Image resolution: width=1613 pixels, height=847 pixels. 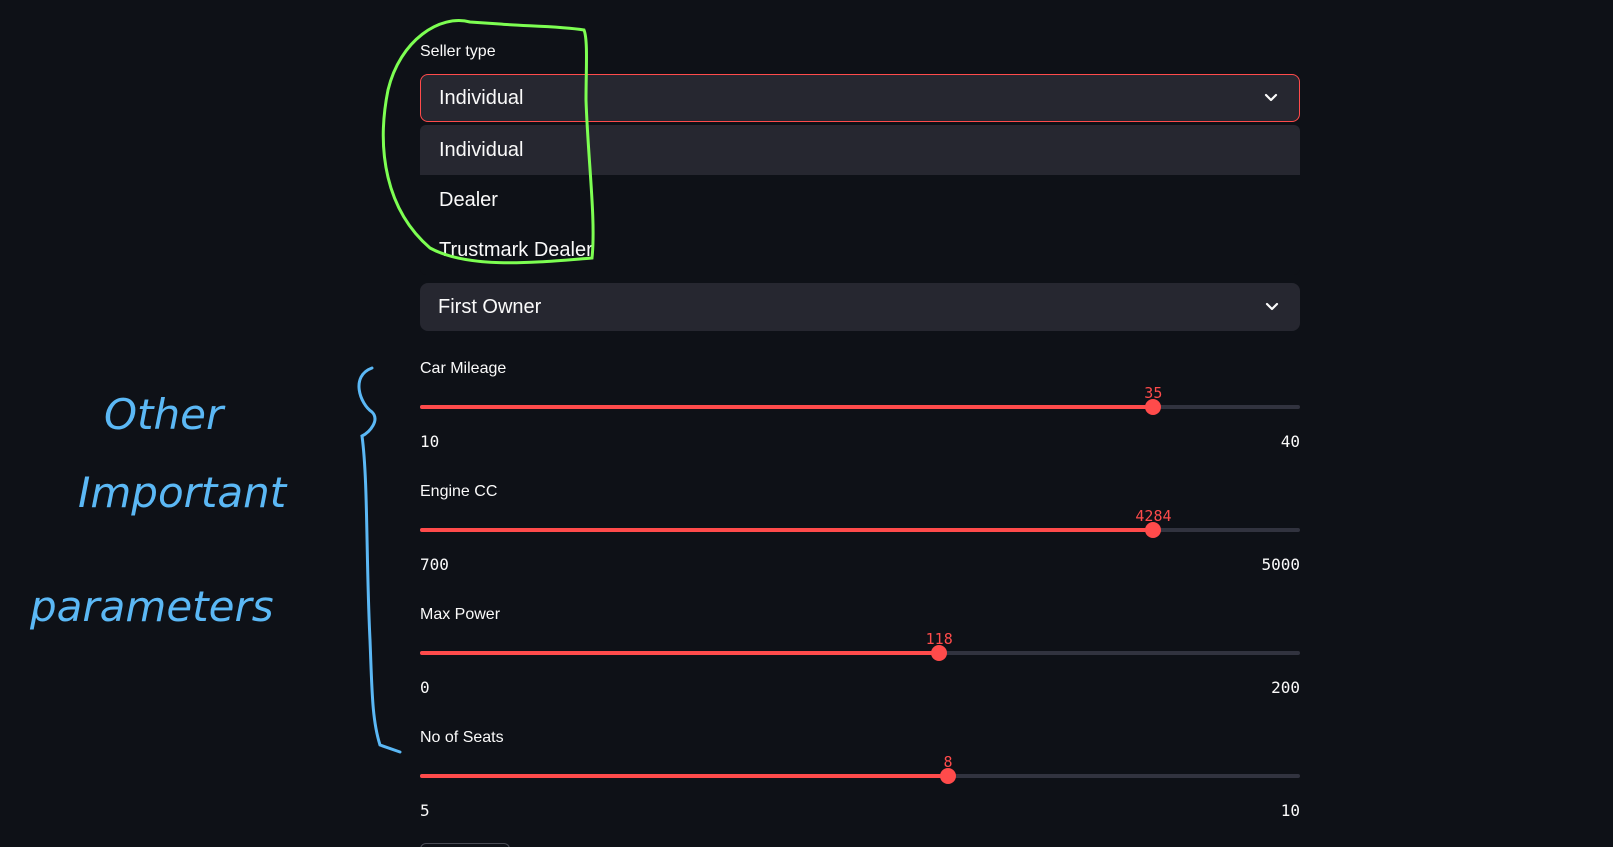 I want to click on option-individual: Individual, so click(x=860, y=150).